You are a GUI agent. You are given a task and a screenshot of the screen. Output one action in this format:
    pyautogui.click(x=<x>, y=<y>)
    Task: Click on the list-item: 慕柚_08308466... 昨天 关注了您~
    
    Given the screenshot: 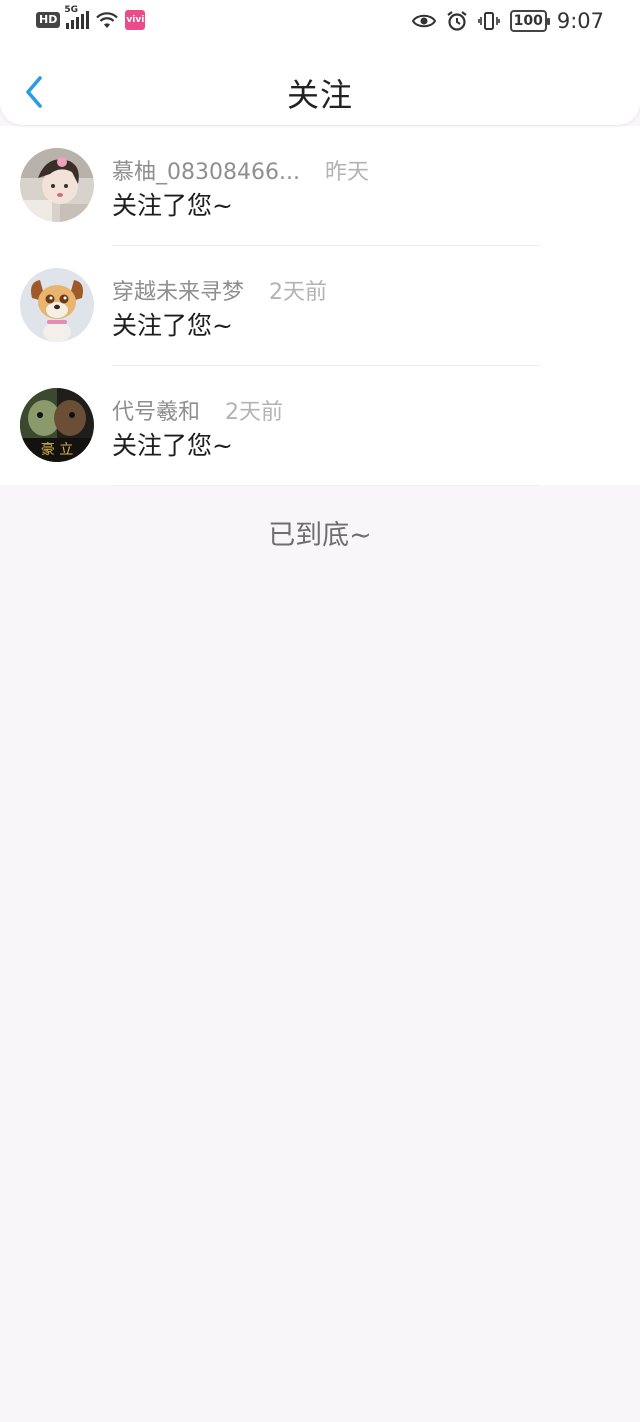 What is the action you would take?
    pyautogui.click(x=320, y=186)
    